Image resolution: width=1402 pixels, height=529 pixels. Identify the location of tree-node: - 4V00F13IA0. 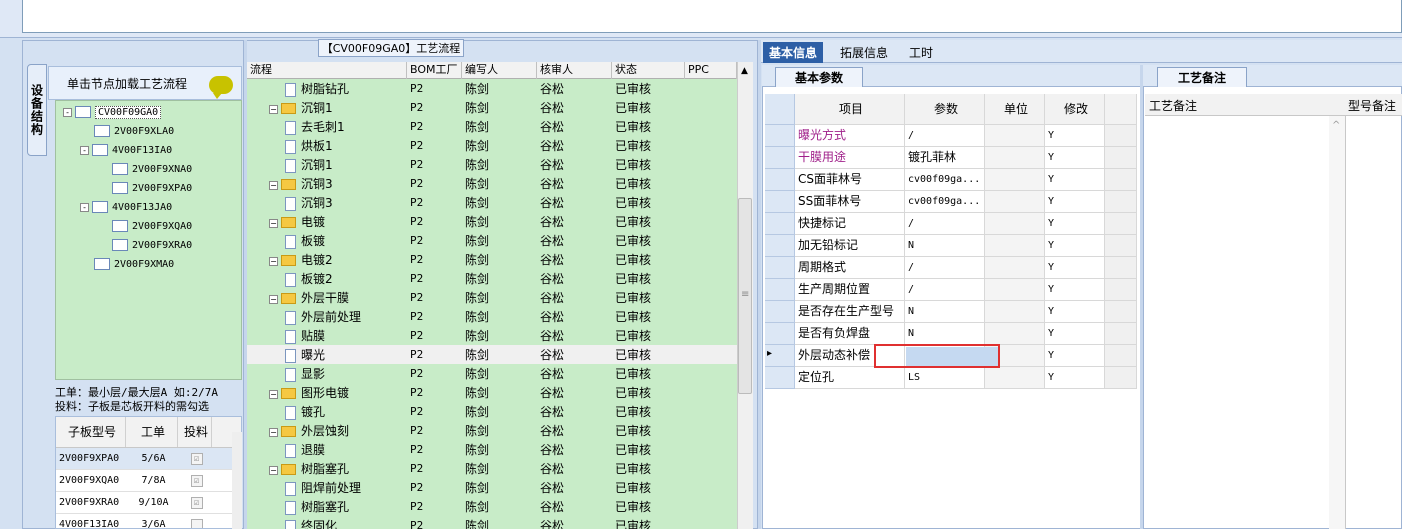
(126, 150).